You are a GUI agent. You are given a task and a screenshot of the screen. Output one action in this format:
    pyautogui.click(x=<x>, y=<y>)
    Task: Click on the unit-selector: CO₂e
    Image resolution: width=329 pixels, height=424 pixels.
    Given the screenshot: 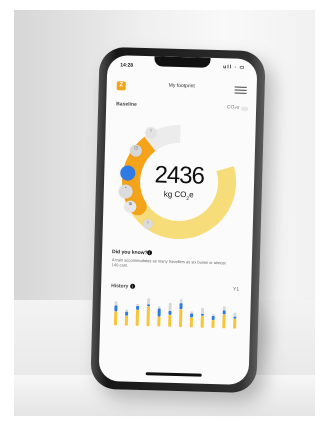 What is the action you would take?
    pyautogui.click(x=233, y=107)
    